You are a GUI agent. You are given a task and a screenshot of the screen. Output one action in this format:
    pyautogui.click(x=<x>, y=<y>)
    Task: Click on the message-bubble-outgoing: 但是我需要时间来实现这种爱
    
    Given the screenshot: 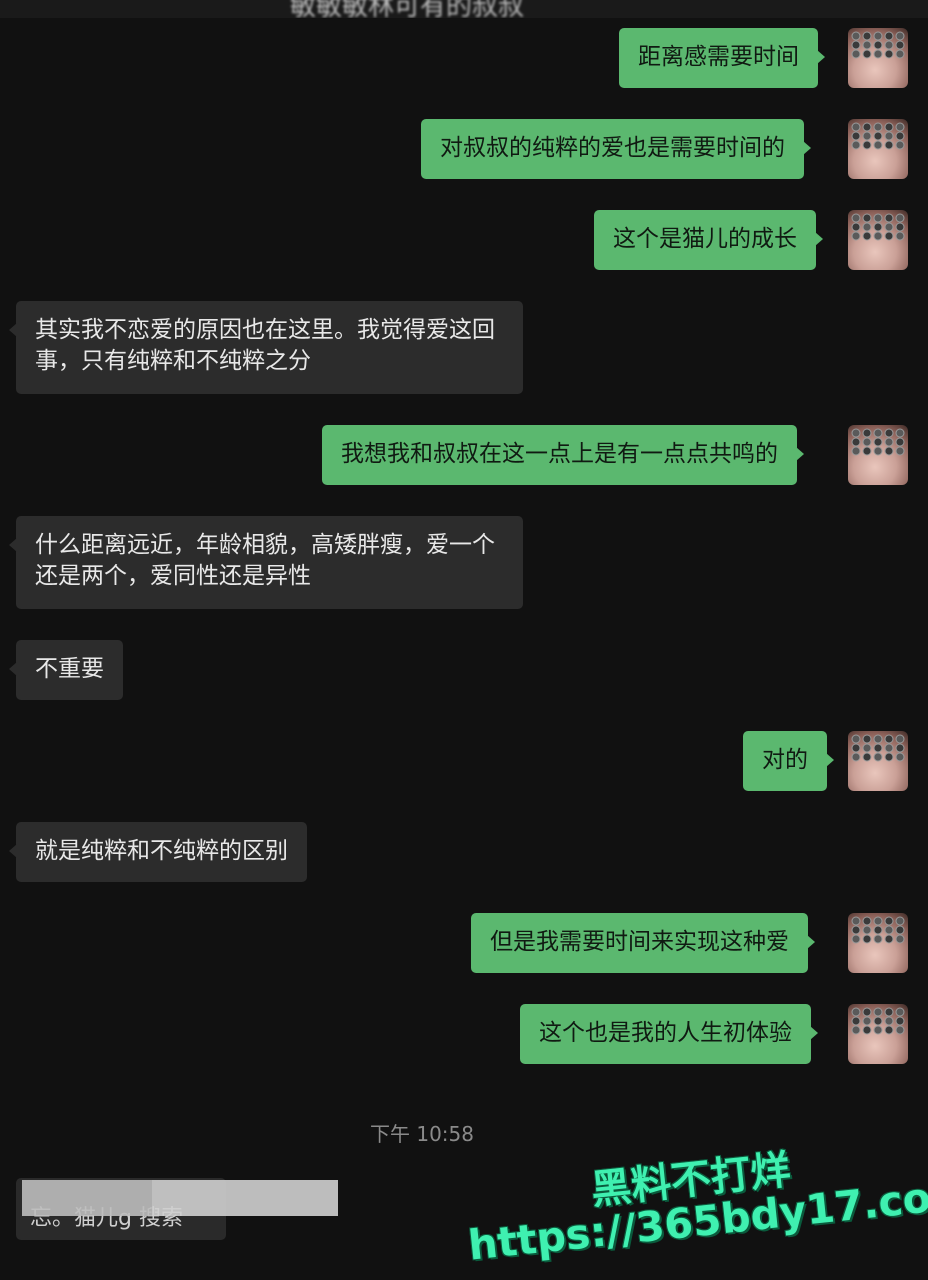 What is the action you would take?
    pyautogui.click(x=643, y=943)
    